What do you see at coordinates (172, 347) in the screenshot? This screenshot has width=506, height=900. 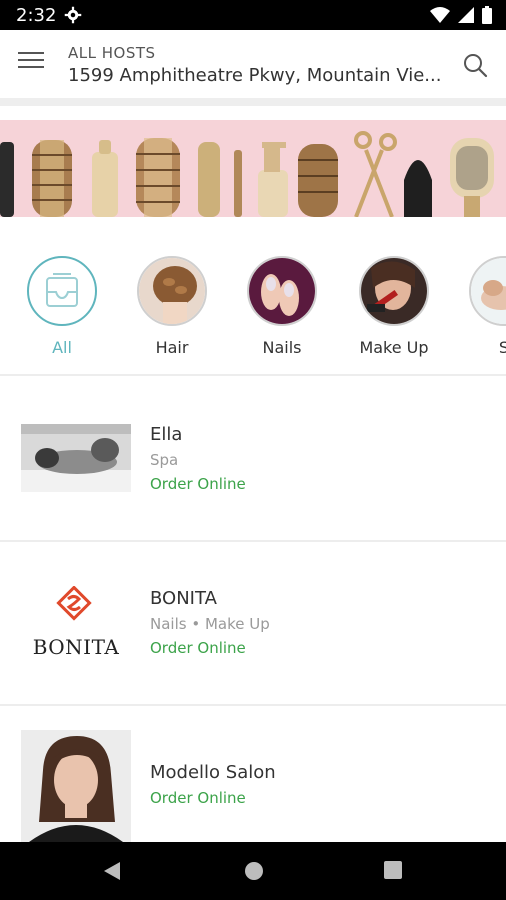 I see `category-label: Hair` at bounding box center [172, 347].